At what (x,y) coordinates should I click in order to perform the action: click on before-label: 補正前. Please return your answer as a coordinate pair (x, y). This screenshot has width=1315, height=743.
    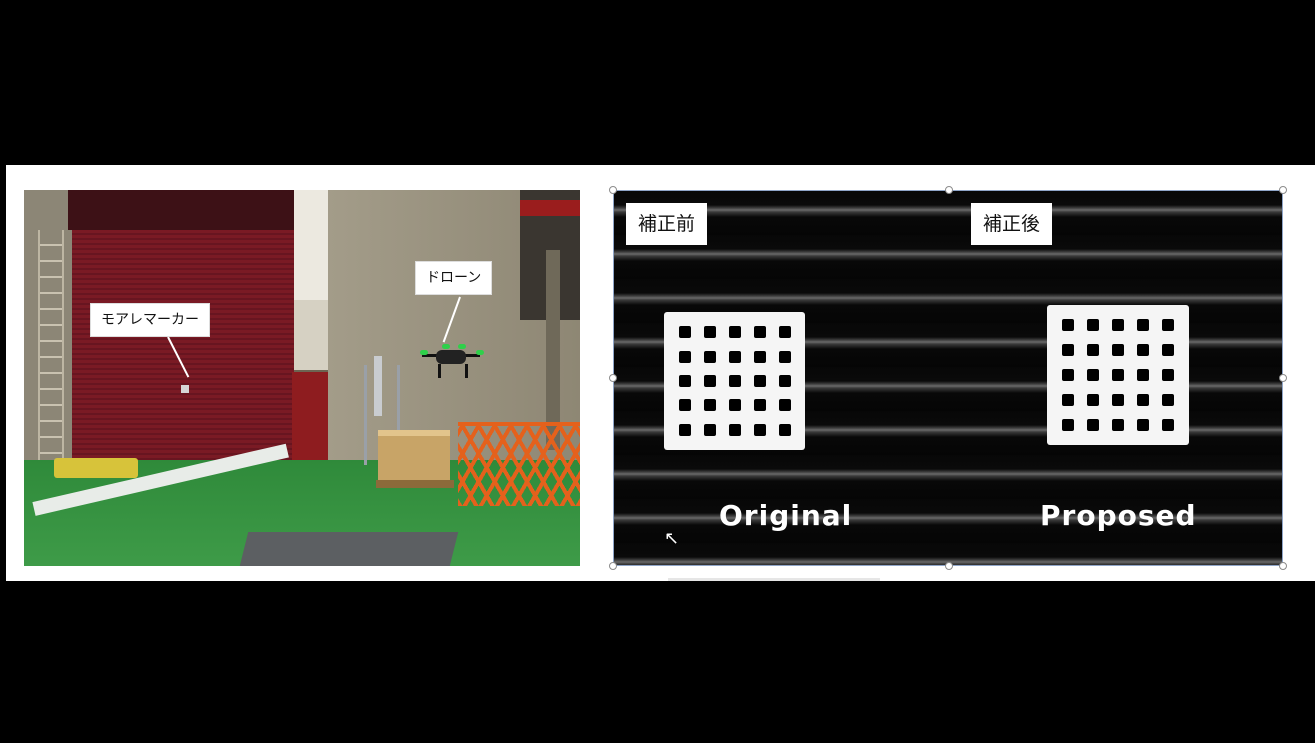
    Looking at the image, I should click on (667, 224).